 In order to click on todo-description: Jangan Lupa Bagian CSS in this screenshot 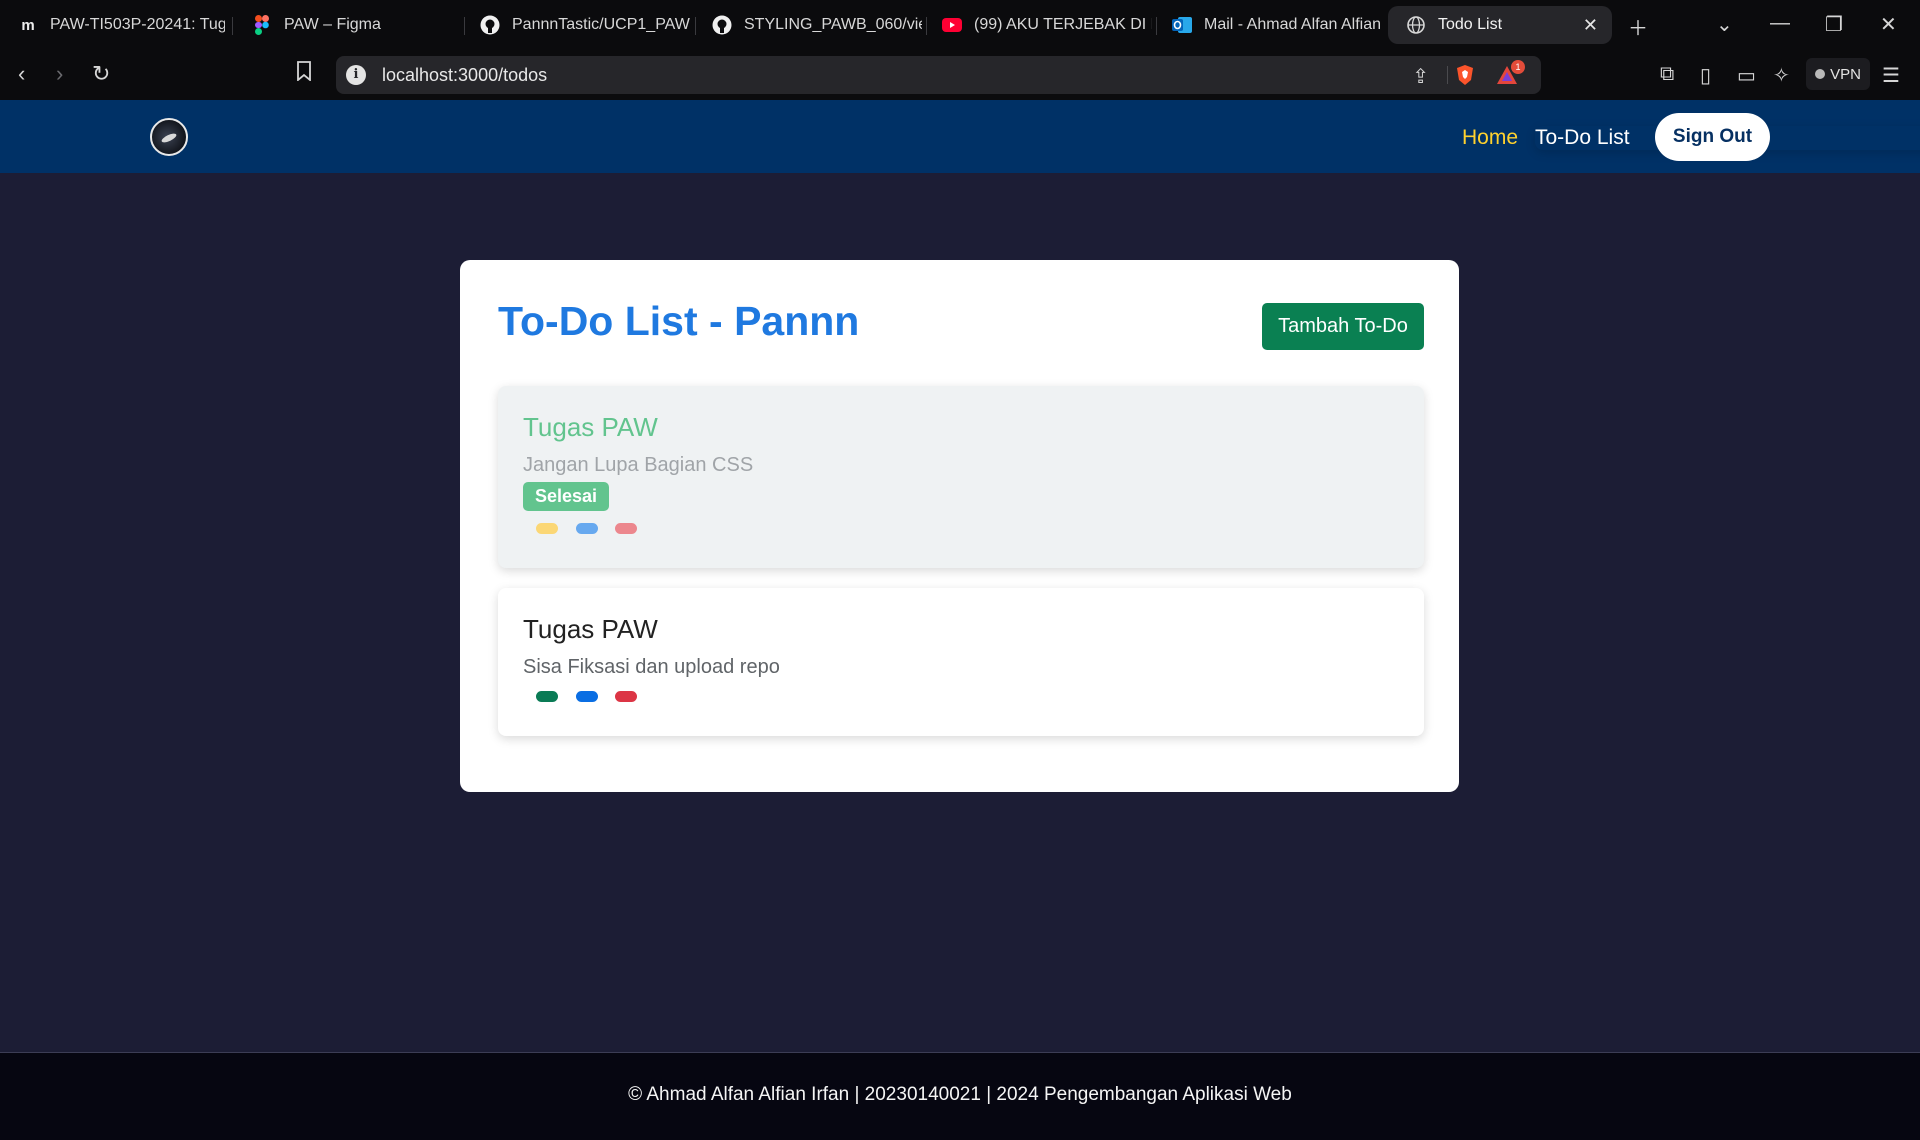, I will do `click(638, 465)`.